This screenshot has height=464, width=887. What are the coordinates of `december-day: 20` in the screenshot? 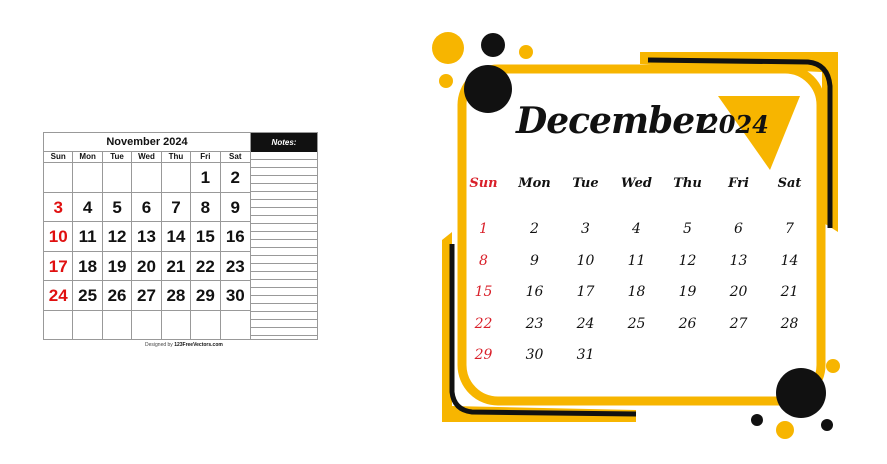 It's located at (738, 292).